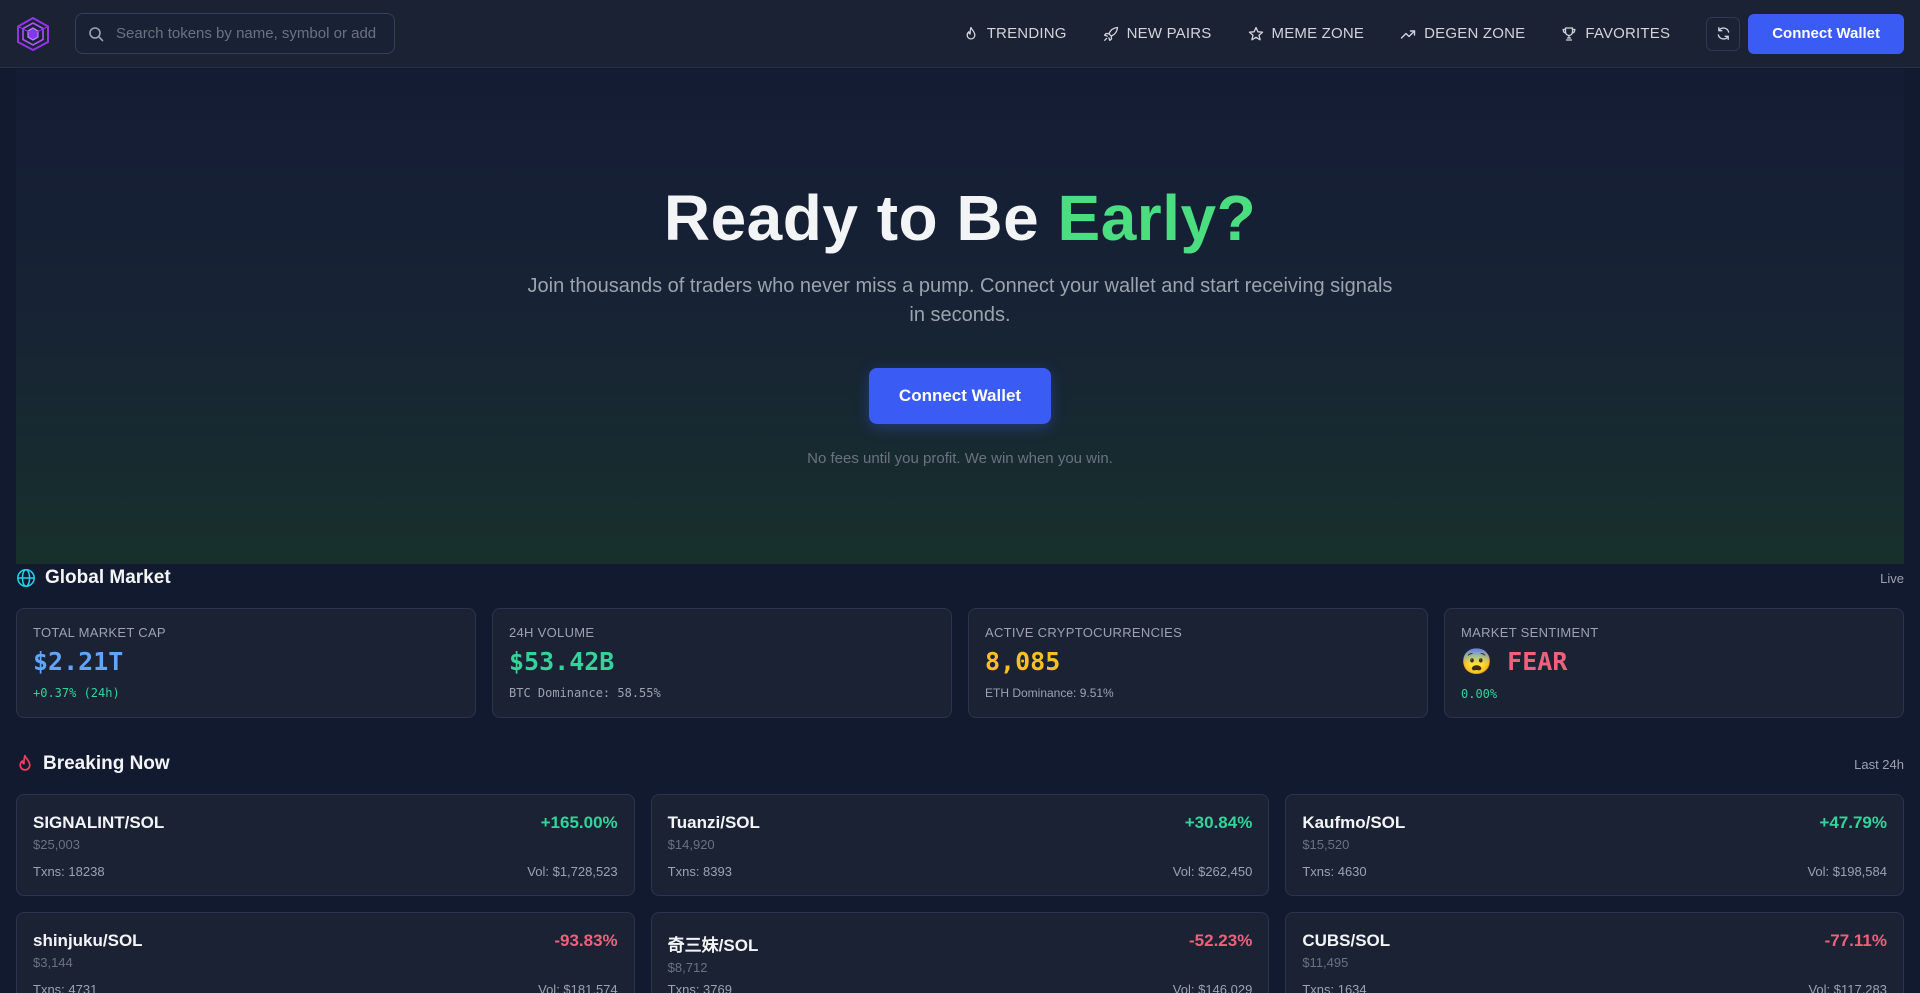 The height and width of the screenshot is (993, 1920). Describe the element at coordinates (1110, 33) in the screenshot. I see `rocket-icon` at that location.